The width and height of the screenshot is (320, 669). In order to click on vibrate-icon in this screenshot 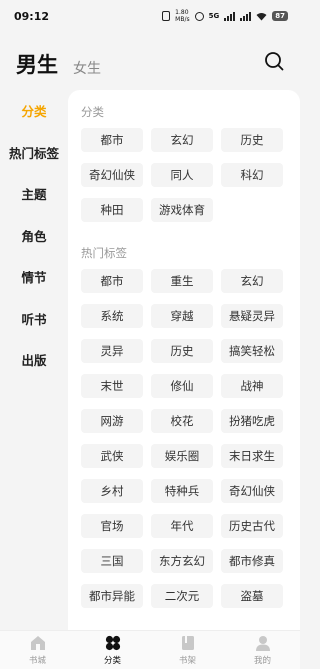, I will do `click(166, 16)`.